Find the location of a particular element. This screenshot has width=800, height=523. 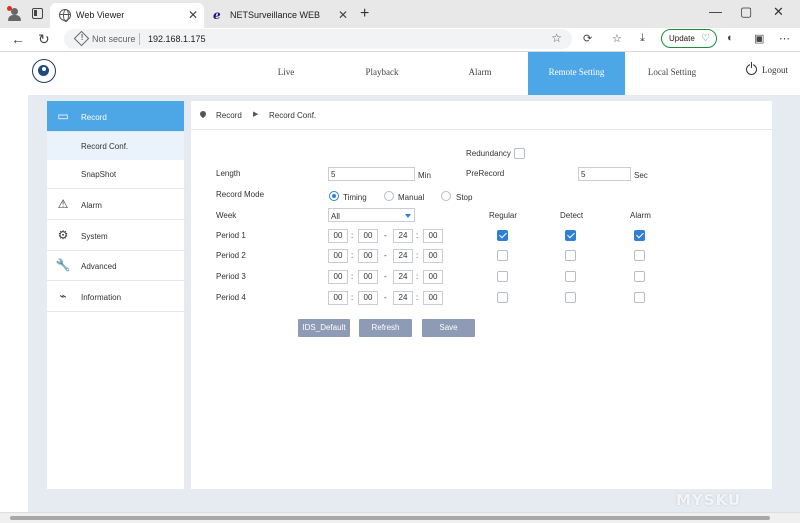

sidebar-toggle-icon: ▣ is located at coordinates (759, 38).